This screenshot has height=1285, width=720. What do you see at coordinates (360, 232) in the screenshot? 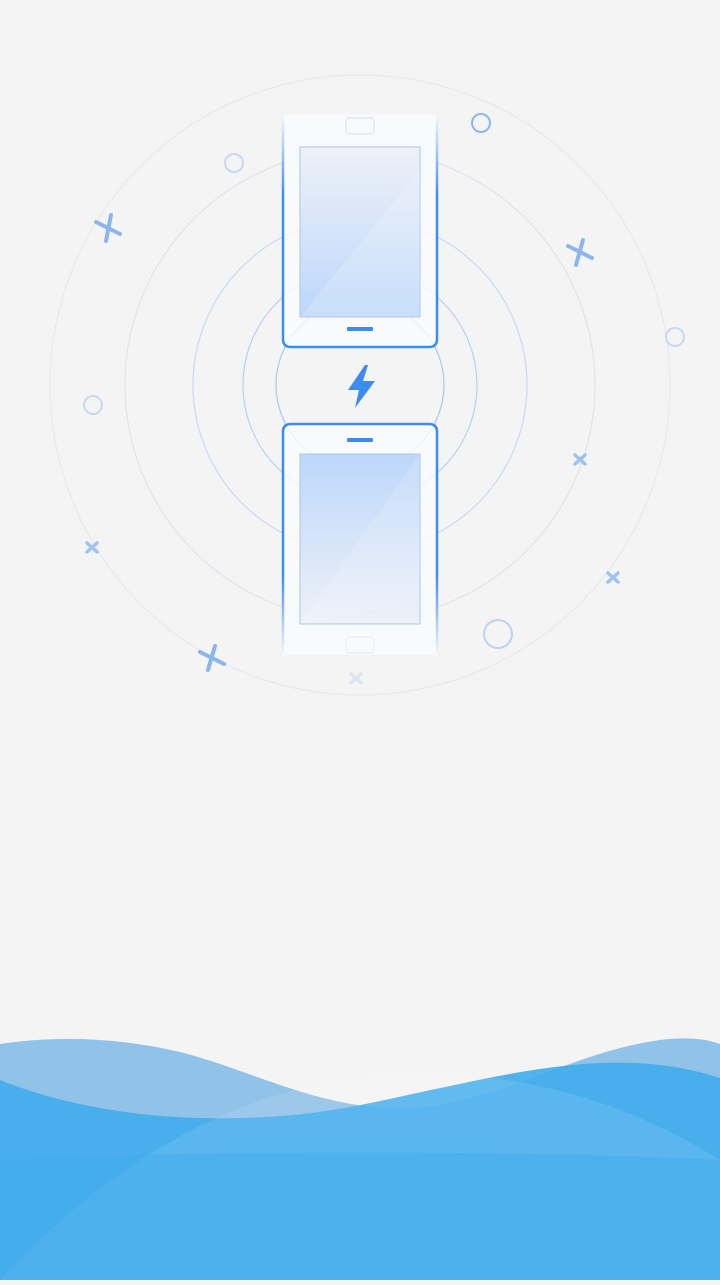
I see `top-phone` at bounding box center [360, 232].